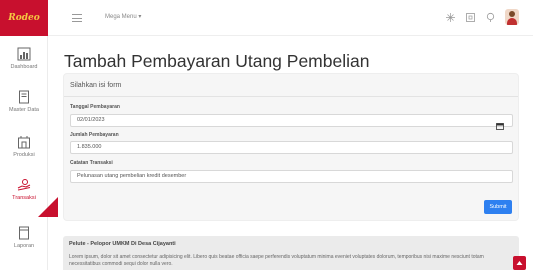 This screenshot has height=270, width=533. Describe the element at coordinates (24, 198) in the screenshot. I see `sidebar-item-label: Transaksi` at that location.